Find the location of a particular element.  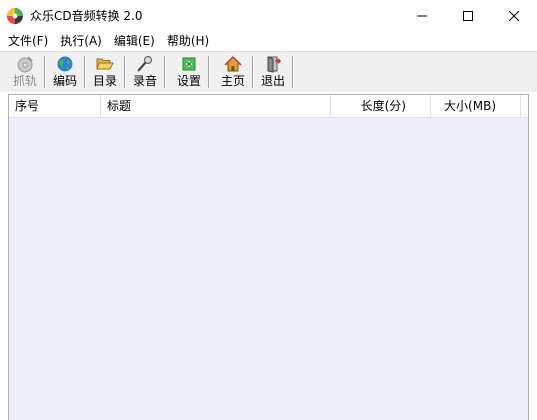

record-button: 录音 is located at coordinates (145, 72).